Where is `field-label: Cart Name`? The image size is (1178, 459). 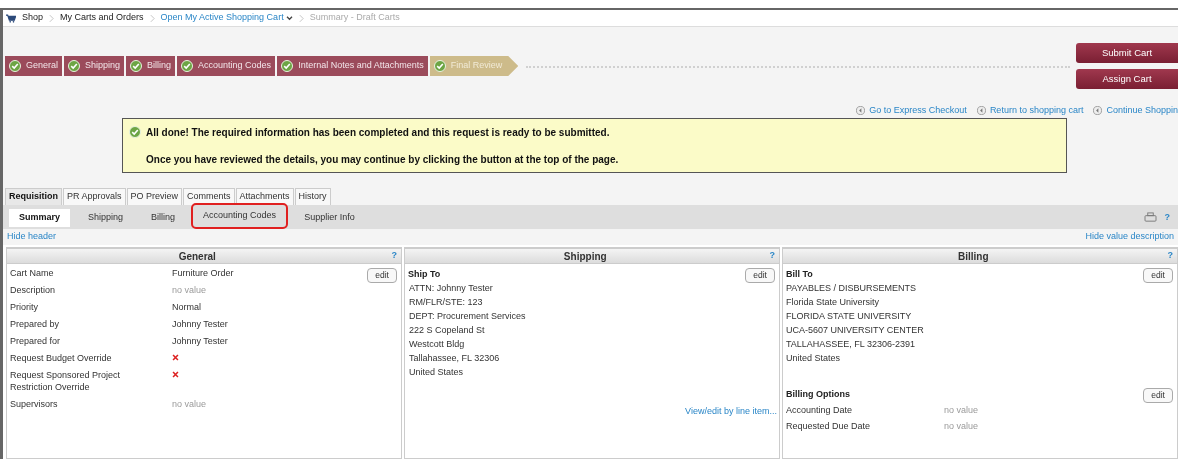
field-label: Cart Name is located at coordinates (32, 273).